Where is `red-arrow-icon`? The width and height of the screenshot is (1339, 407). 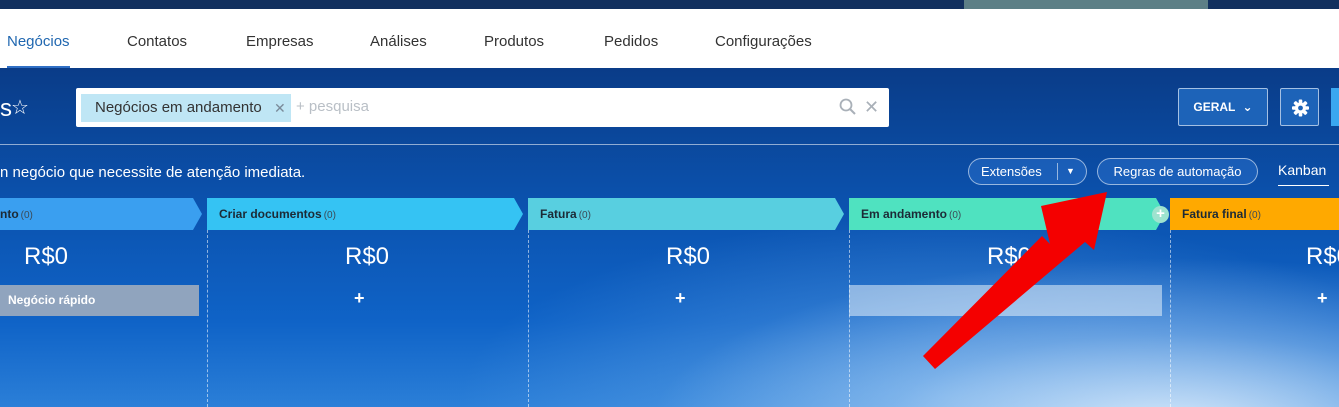 red-arrow-icon is located at coordinates (1015, 280).